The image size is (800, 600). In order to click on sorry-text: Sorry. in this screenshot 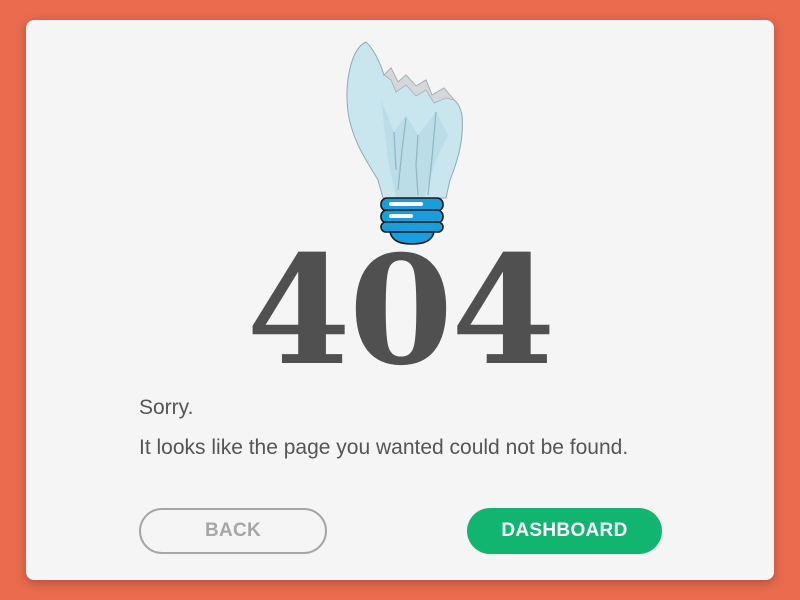, I will do `click(166, 407)`.